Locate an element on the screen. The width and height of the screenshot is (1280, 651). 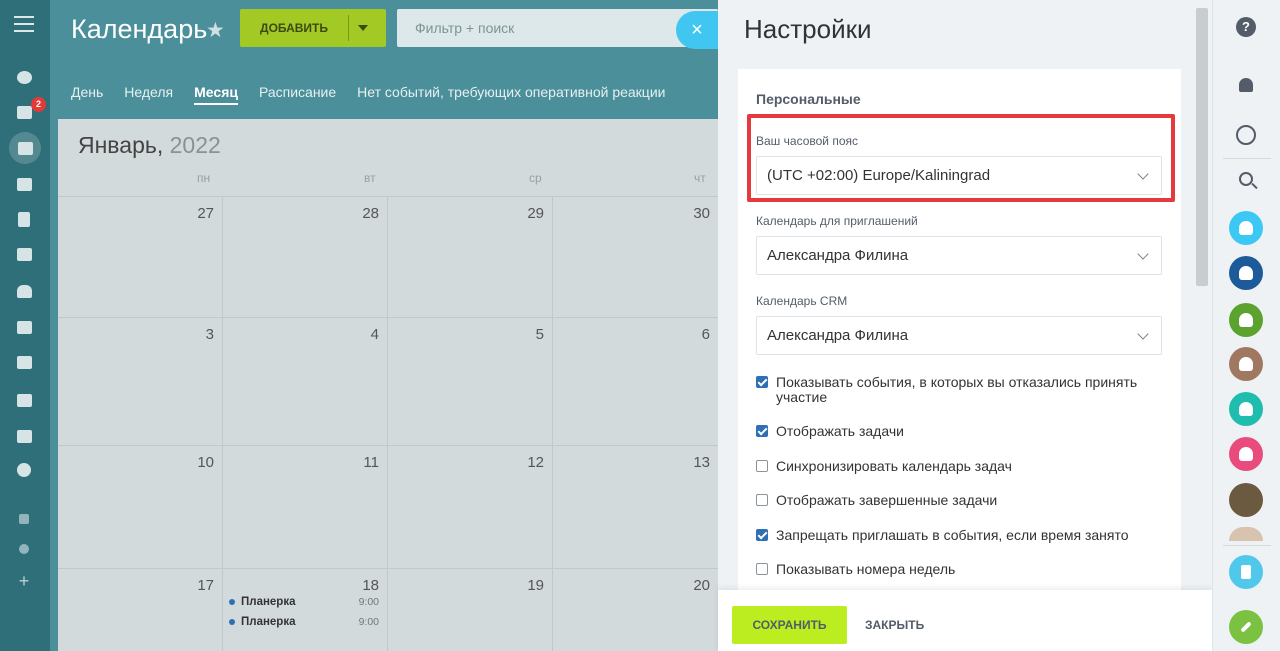
divider is located at coordinates (1247, 158).